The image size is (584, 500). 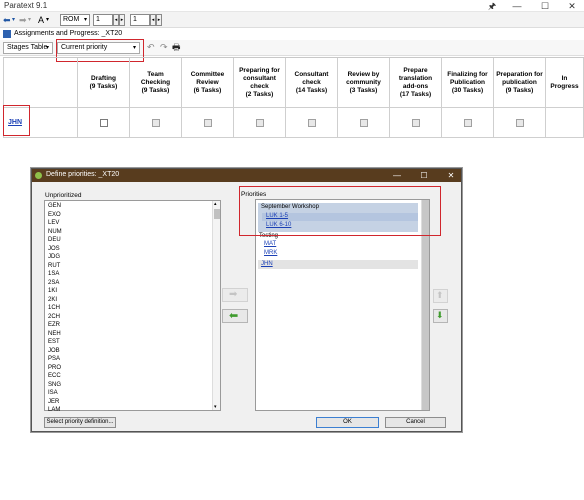 I want to click on list-item: DEU, so click(x=54, y=240).